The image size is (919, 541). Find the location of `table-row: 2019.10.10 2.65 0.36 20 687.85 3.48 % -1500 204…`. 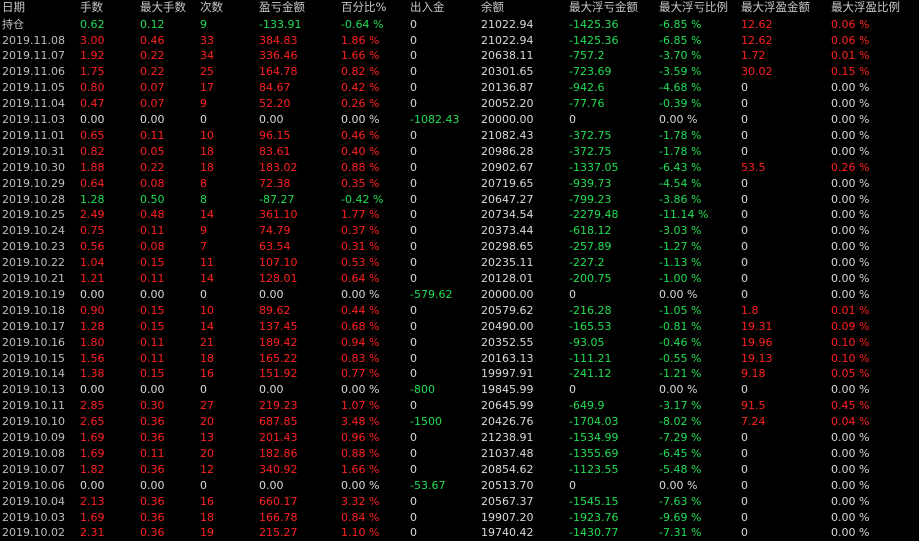

table-row: 2019.10.10 2.65 0.36 20 687.85 3.48 % -1500 204… is located at coordinates (459, 422).